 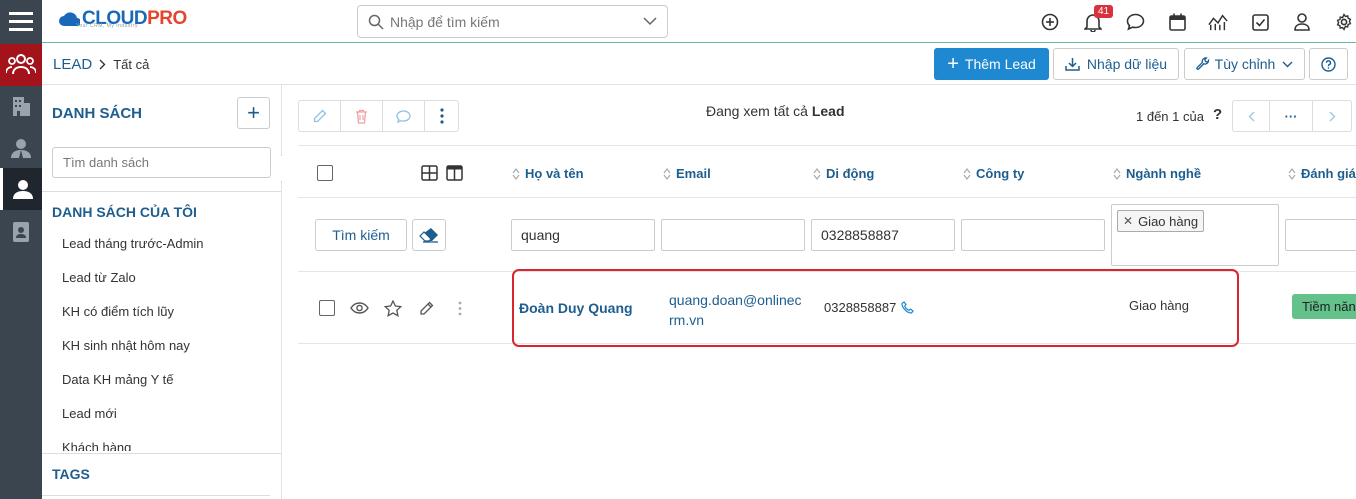 I want to click on star-button, so click(x=393, y=308).